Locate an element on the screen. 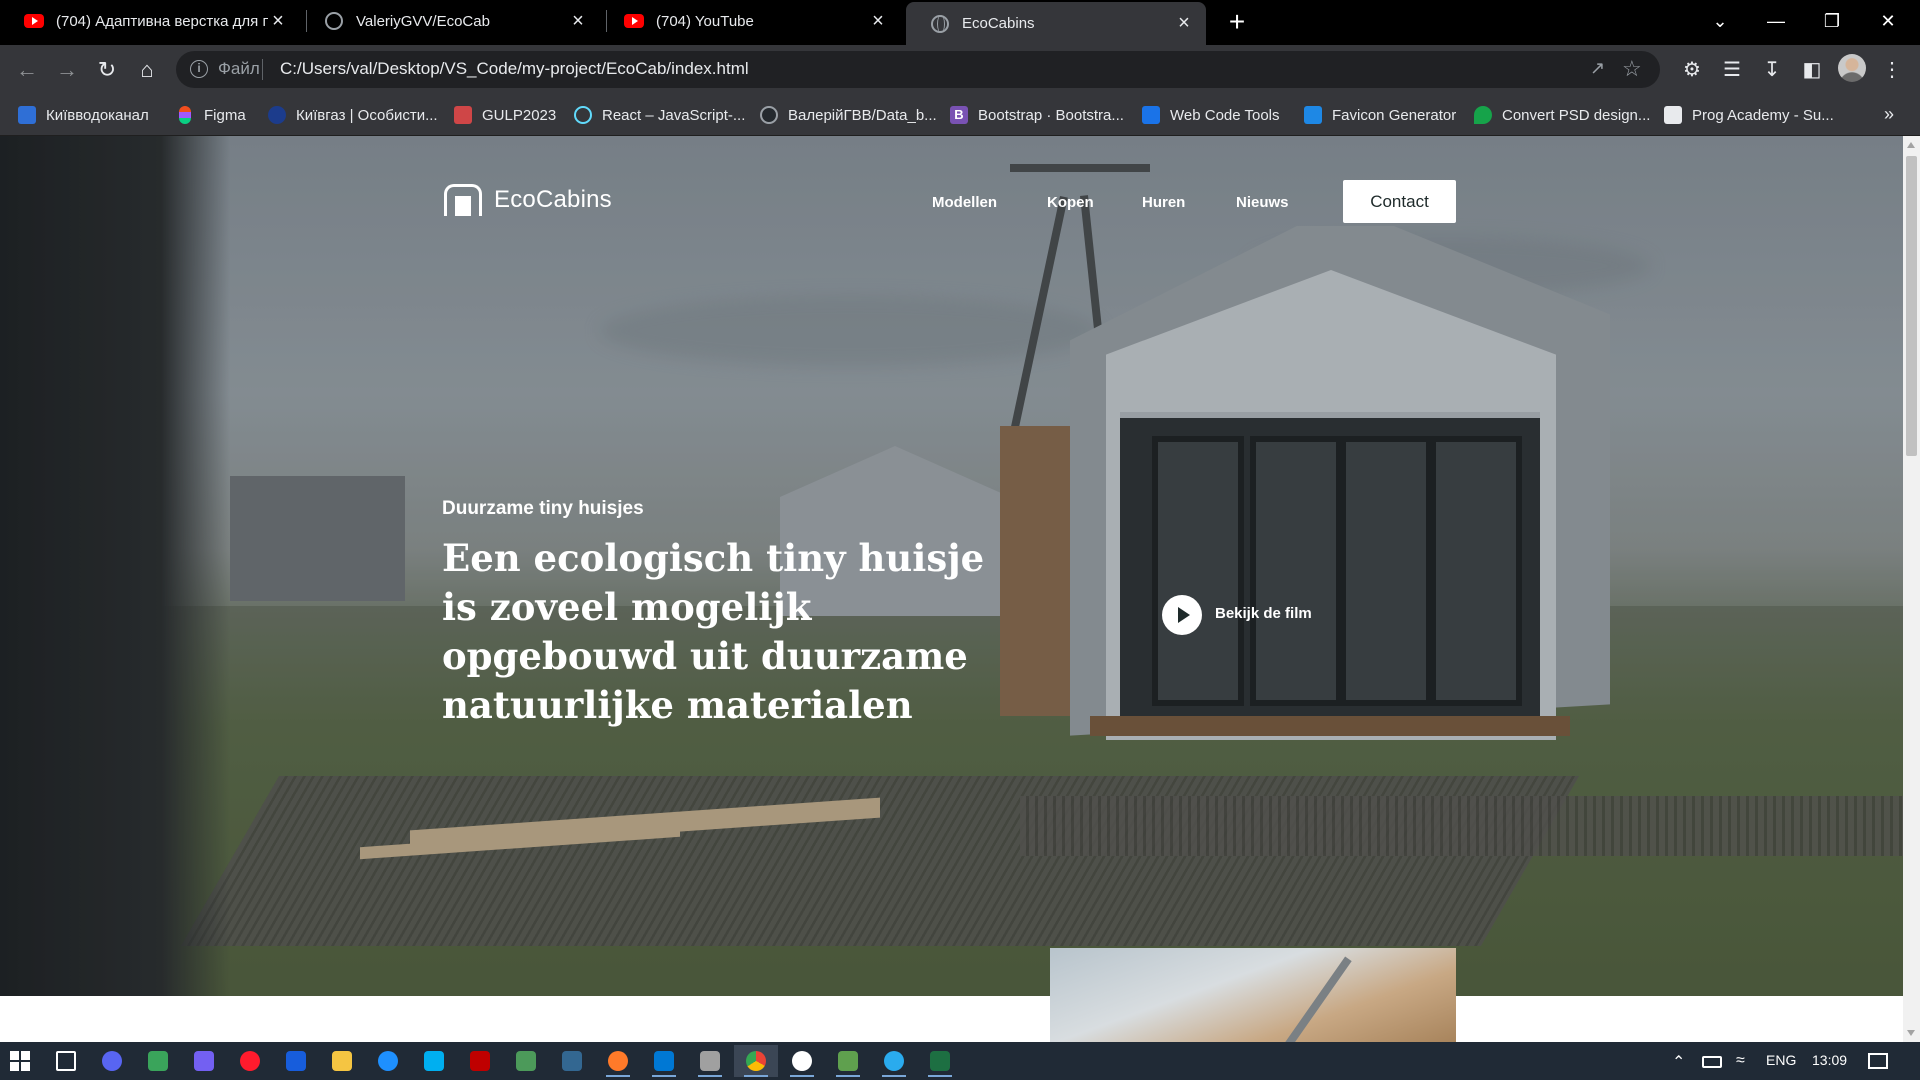  chrome-icon is located at coordinates (756, 1061).